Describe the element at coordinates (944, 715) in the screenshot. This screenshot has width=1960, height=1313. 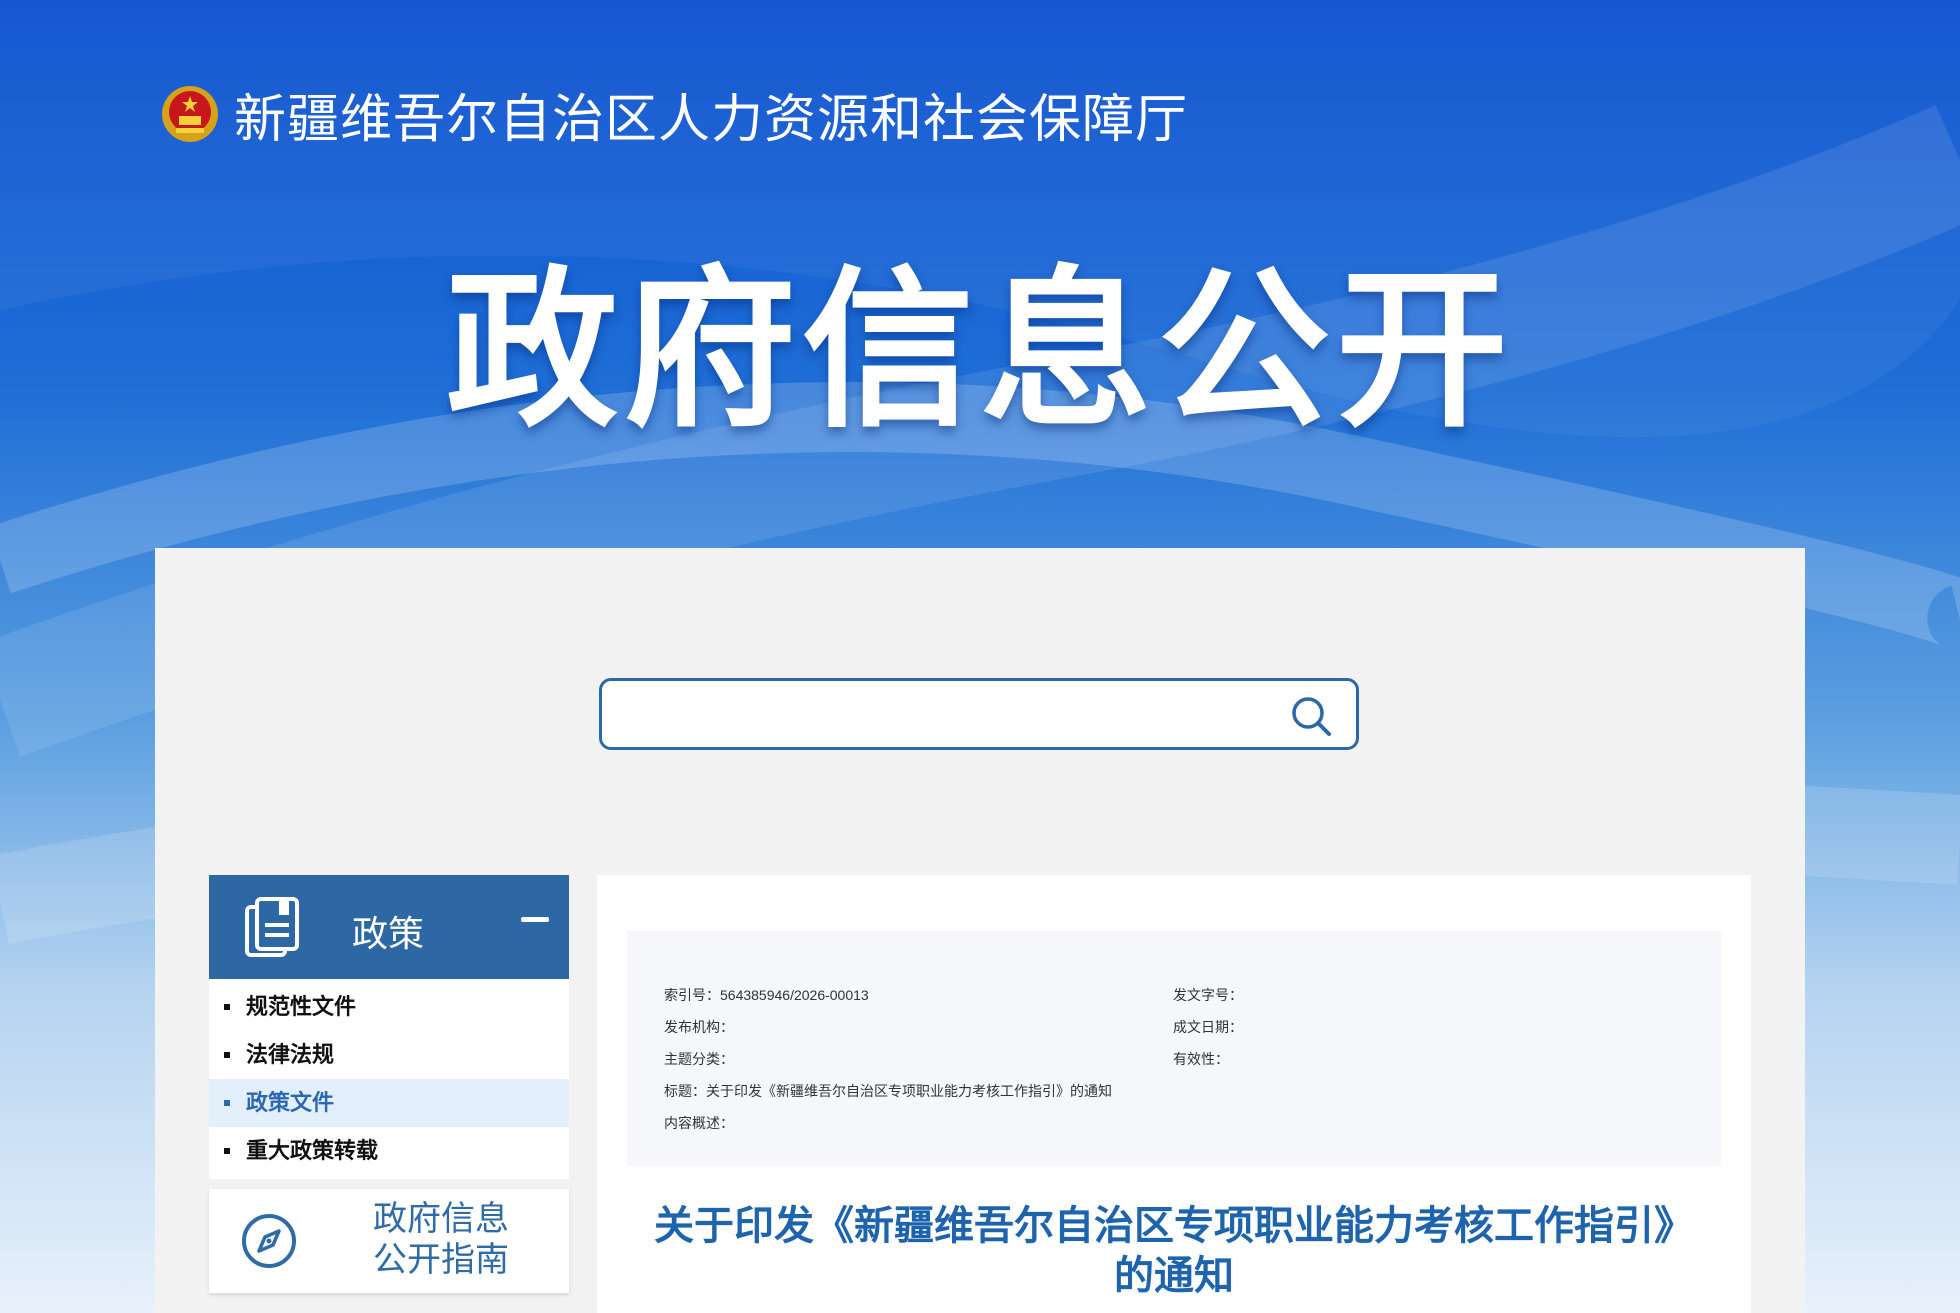
I see `search-input` at that location.